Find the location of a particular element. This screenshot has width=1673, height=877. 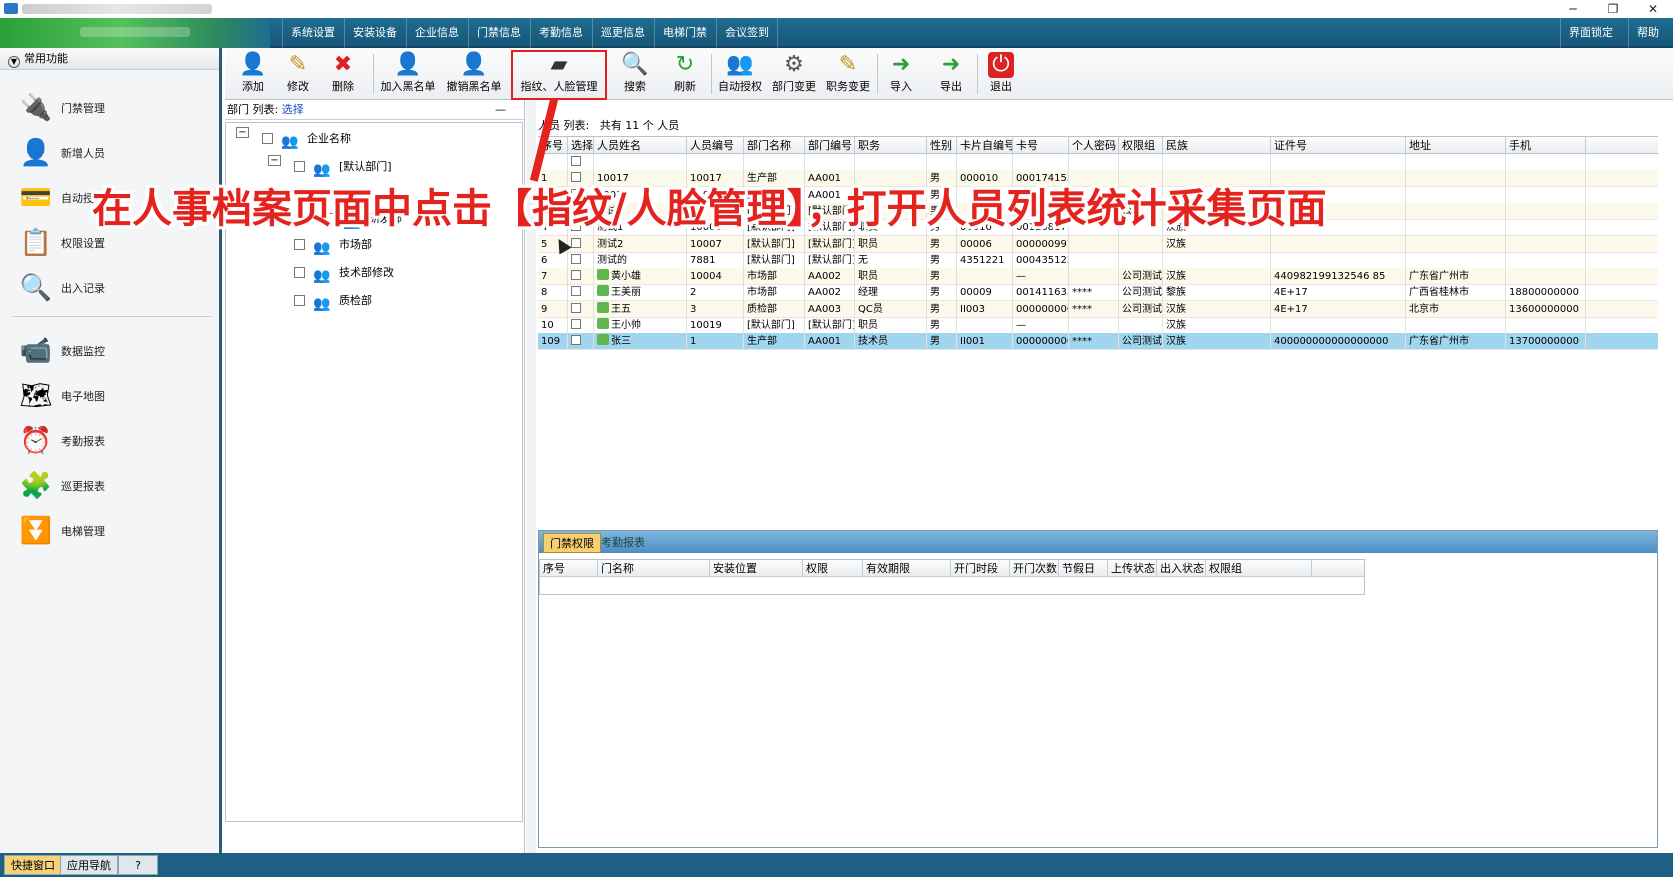

tree-node-tech: 👥 技术部修改 is located at coordinates (344, 273).